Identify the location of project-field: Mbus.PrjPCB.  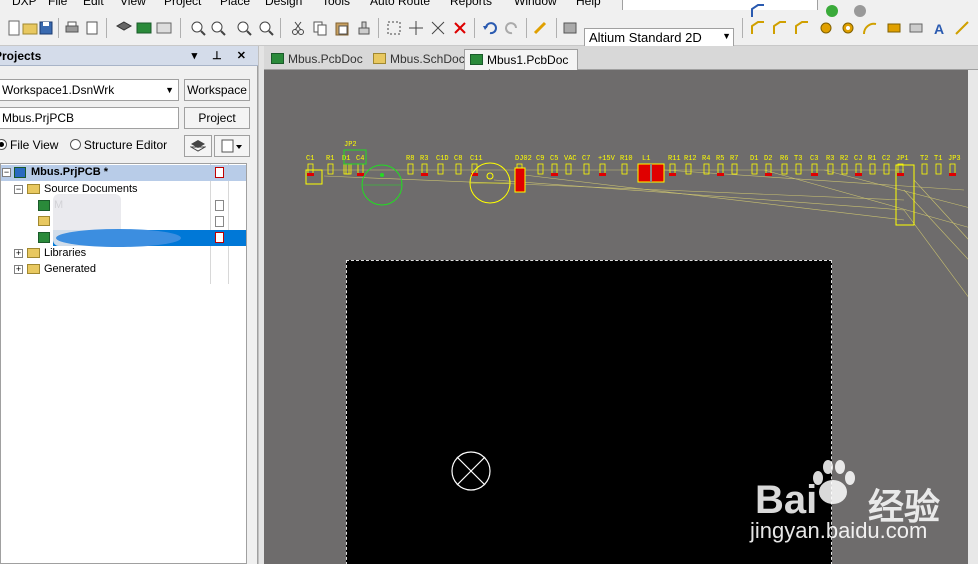
(89, 118).